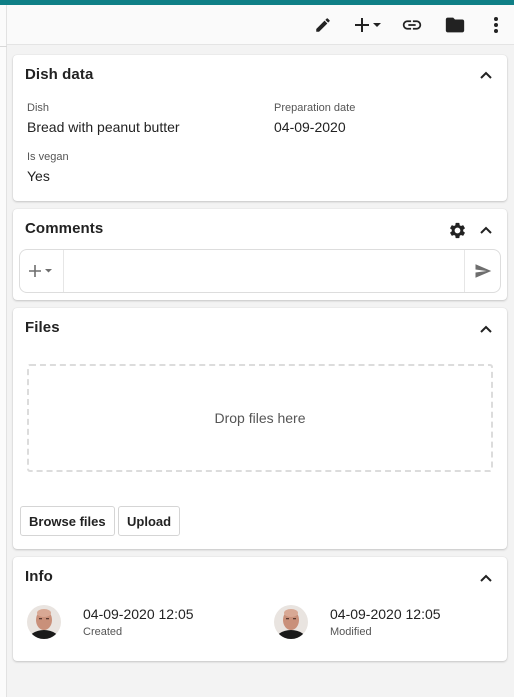 The width and height of the screenshot is (514, 697). I want to click on left-side-panel, so click(3, 351).